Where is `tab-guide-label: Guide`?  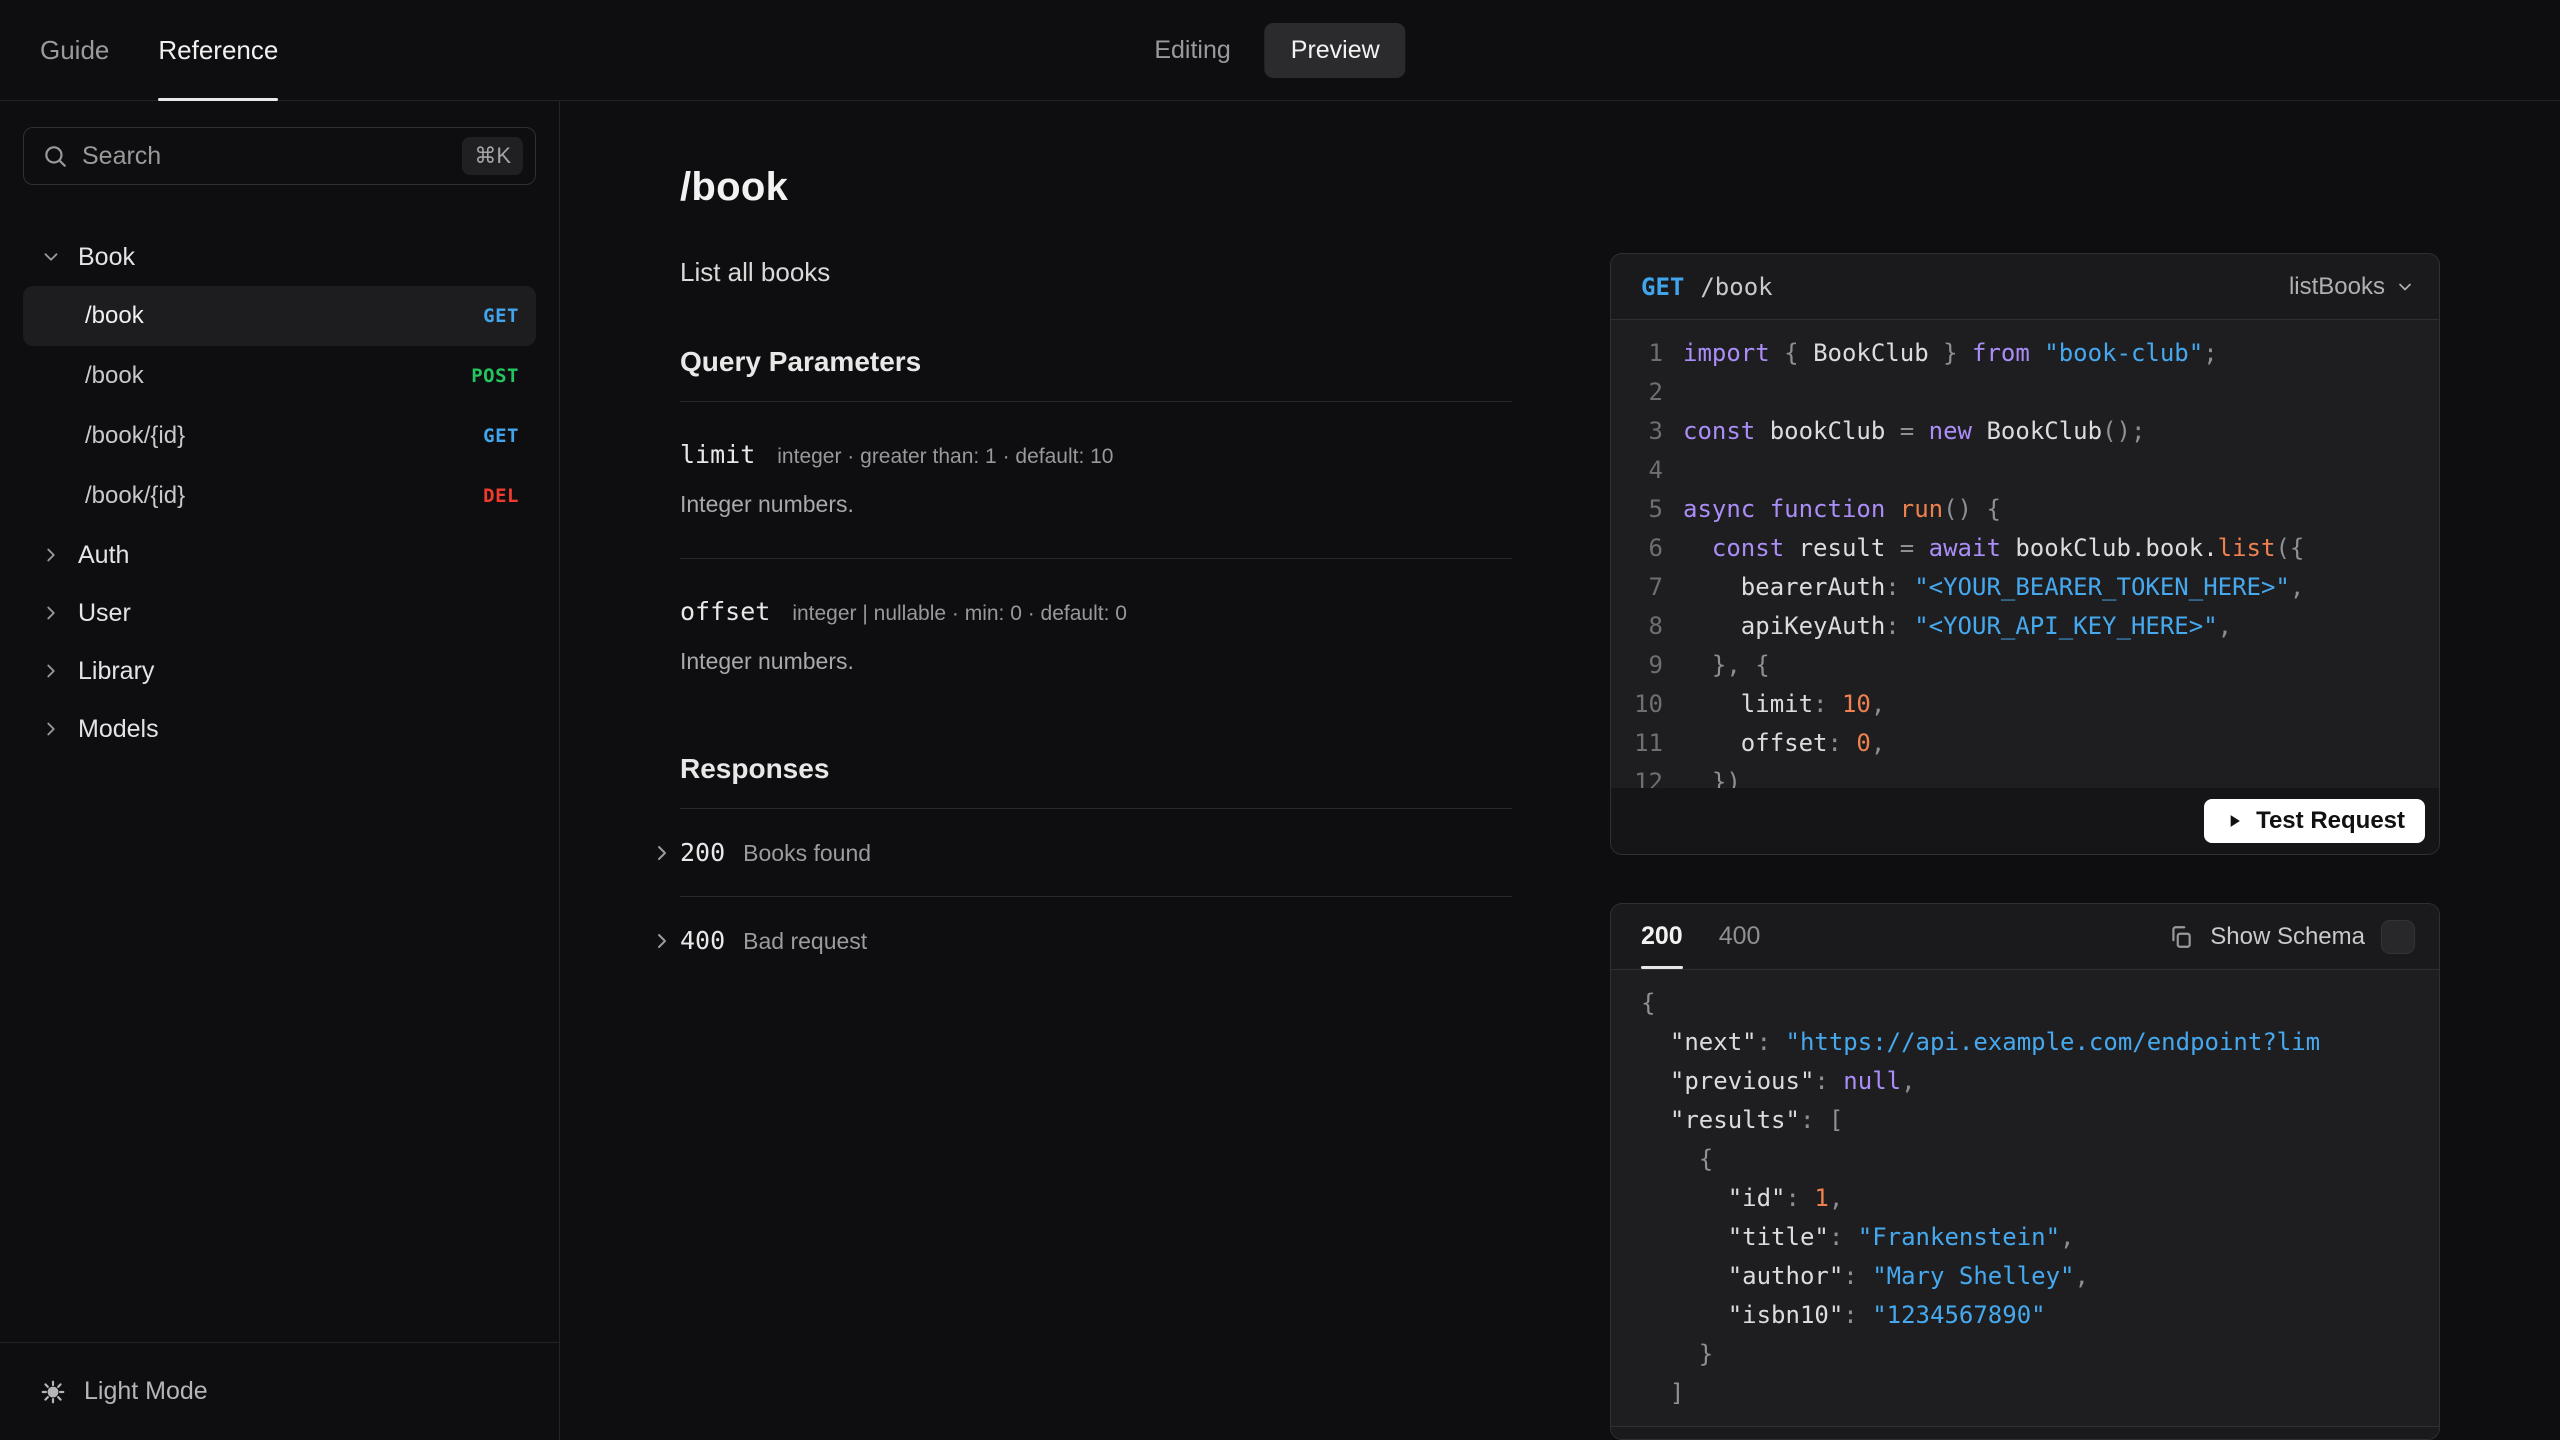
tab-guide-label: Guide is located at coordinates (75, 49).